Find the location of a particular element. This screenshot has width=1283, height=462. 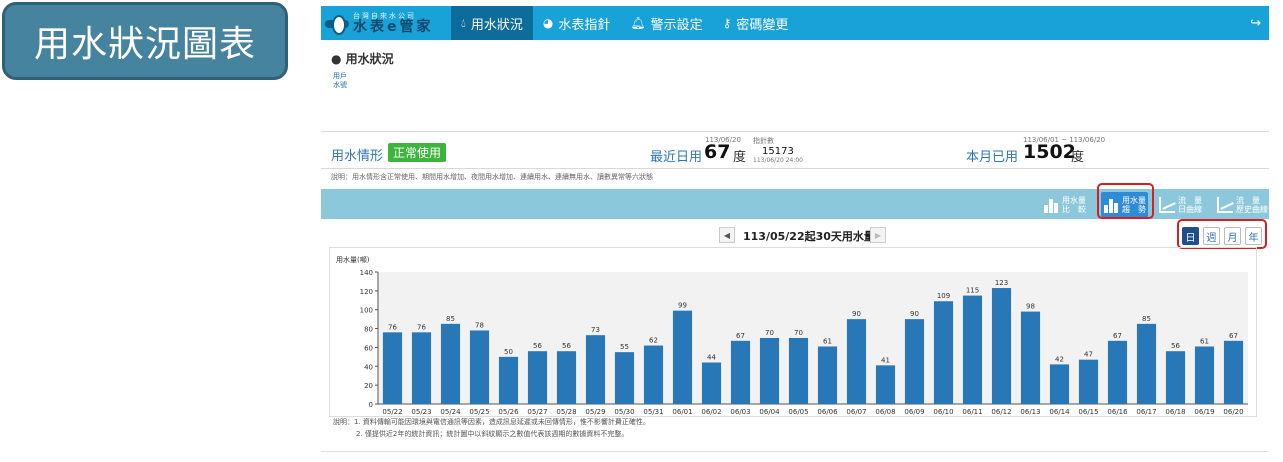

x-tick-label: 06/09 is located at coordinates (914, 412).